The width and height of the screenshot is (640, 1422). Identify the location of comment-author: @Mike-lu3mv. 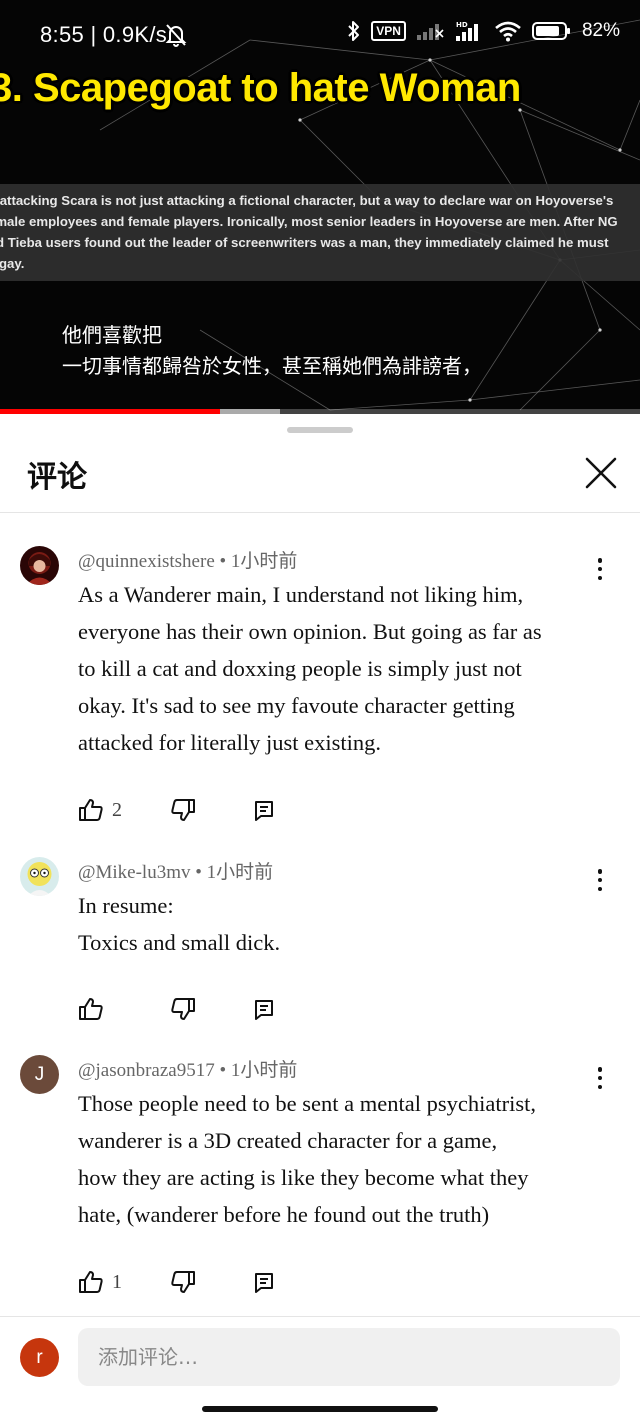
(134, 872).